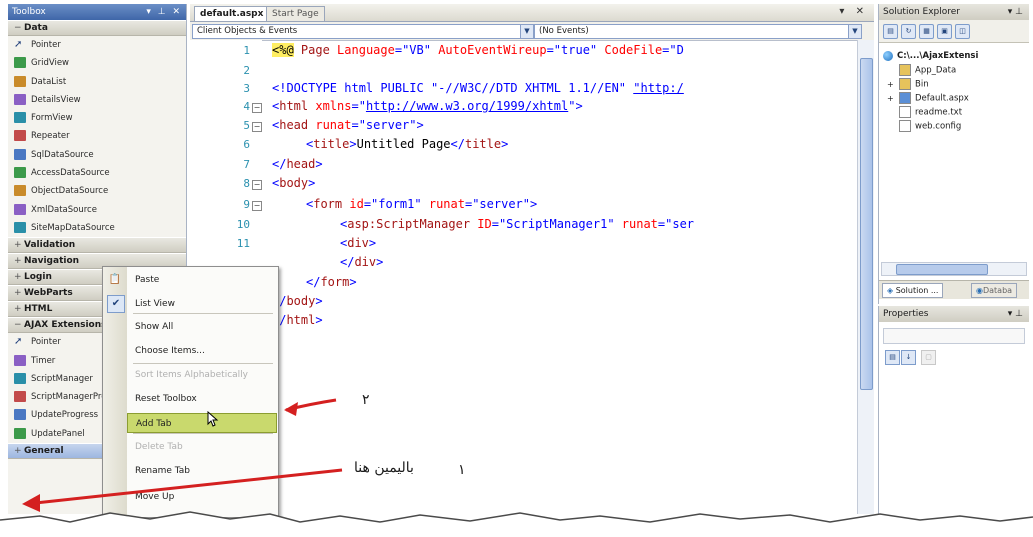 Image resolution: width=1033 pixels, height=537 pixels. What do you see at coordinates (462, 470) in the screenshot?
I see `annotation-step-1: ١` at bounding box center [462, 470].